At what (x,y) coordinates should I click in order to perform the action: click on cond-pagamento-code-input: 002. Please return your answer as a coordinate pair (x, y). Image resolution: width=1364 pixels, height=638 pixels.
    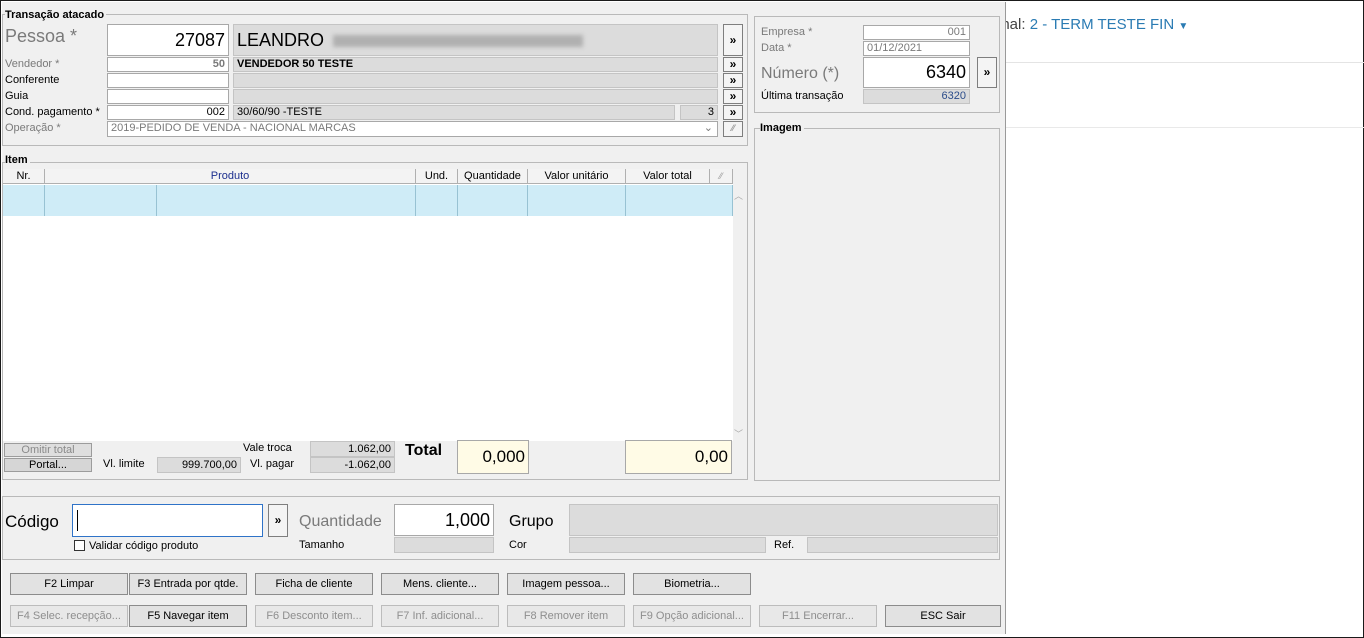
    Looking at the image, I should click on (168, 112).